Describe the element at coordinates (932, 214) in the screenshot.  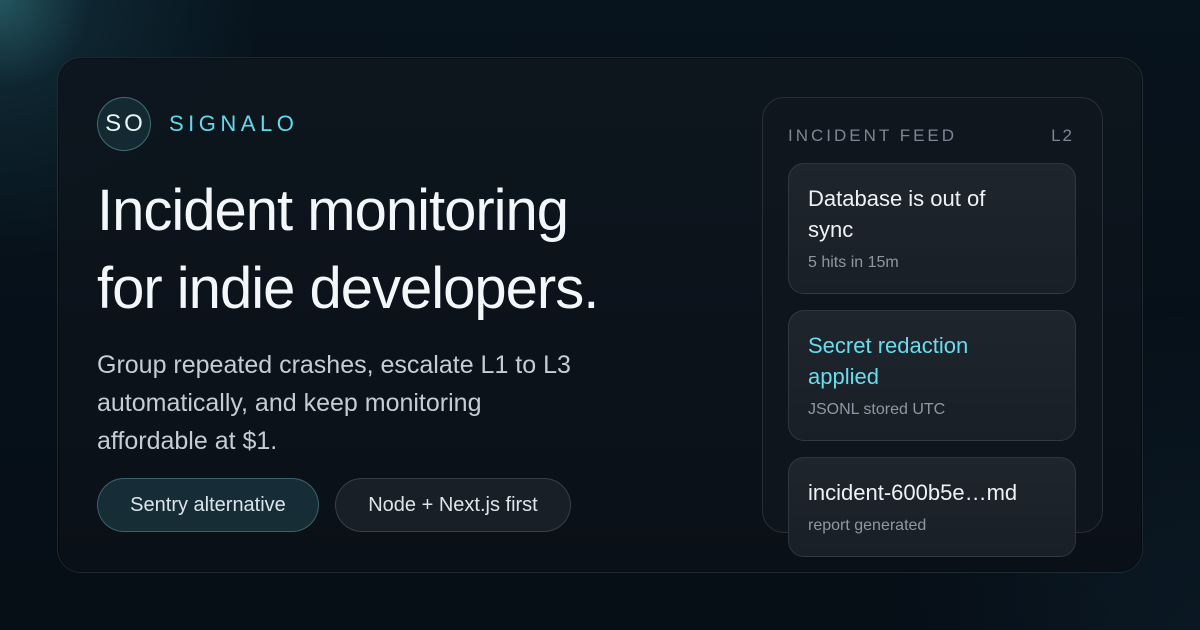
I see `feed-item-title: Database is out of sync` at that location.